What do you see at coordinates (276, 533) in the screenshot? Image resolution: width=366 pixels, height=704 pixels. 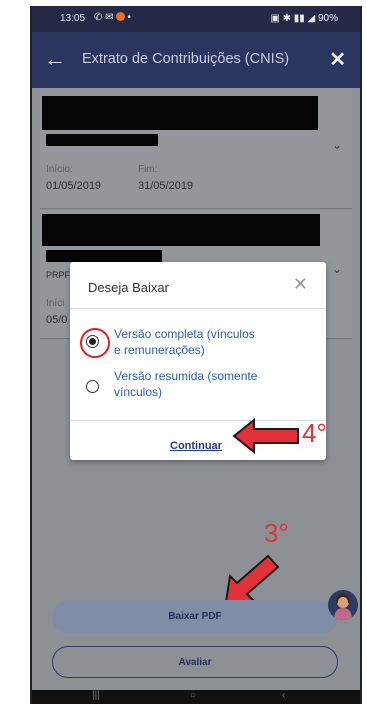 I see `step-3-label: 3°` at bounding box center [276, 533].